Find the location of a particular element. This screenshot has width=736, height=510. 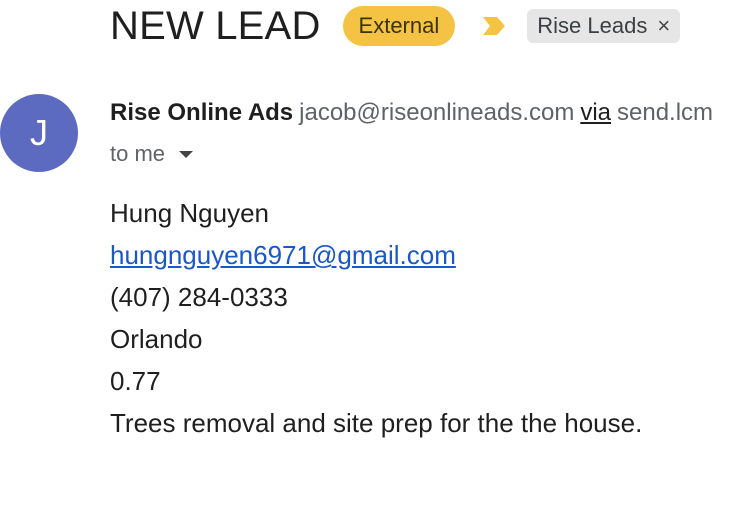

label-chip-text: Rise Leads is located at coordinates (592, 25).